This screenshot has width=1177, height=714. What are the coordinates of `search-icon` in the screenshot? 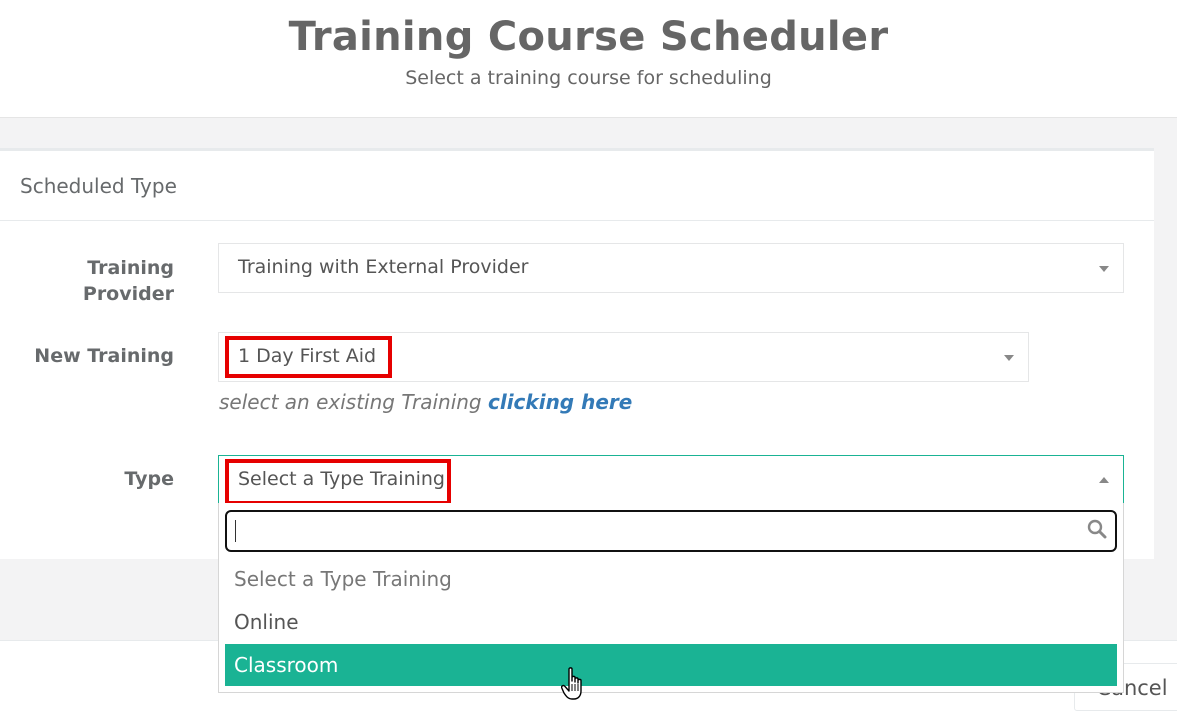 It's located at (1097, 529).